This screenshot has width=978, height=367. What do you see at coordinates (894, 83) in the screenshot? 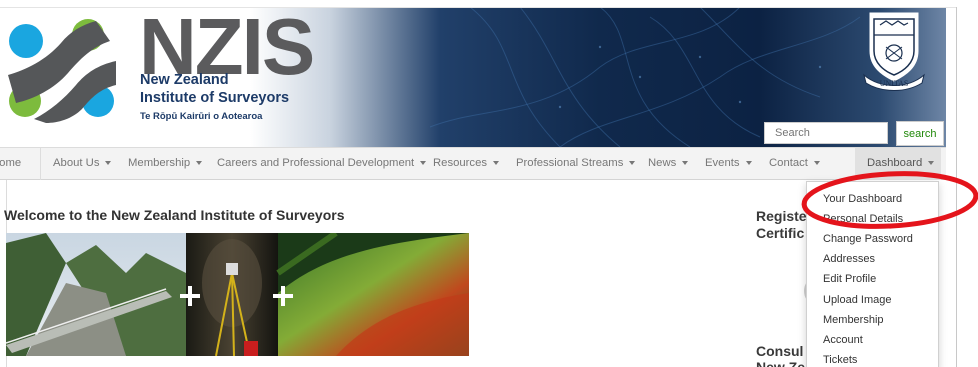
I see `crest-motto: UNITAS` at bounding box center [894, 83].